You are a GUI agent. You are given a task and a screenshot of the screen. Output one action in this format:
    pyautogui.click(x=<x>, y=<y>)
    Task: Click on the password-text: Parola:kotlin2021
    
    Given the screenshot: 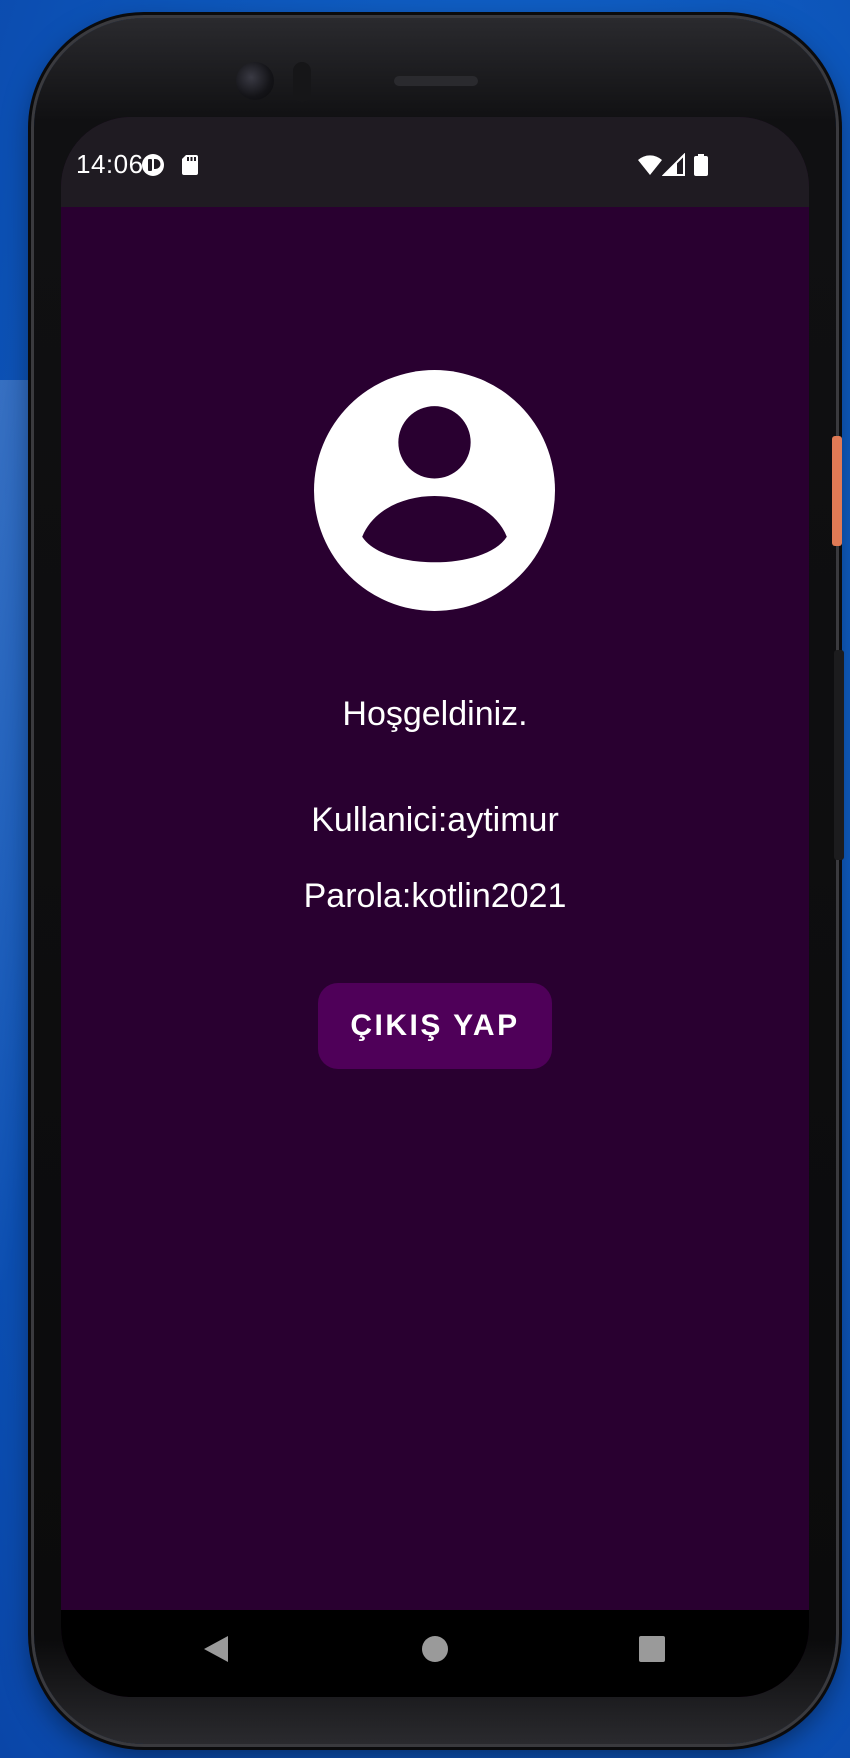 What is the action you would take?
    pyautogui.click(x=435, y=896)
    